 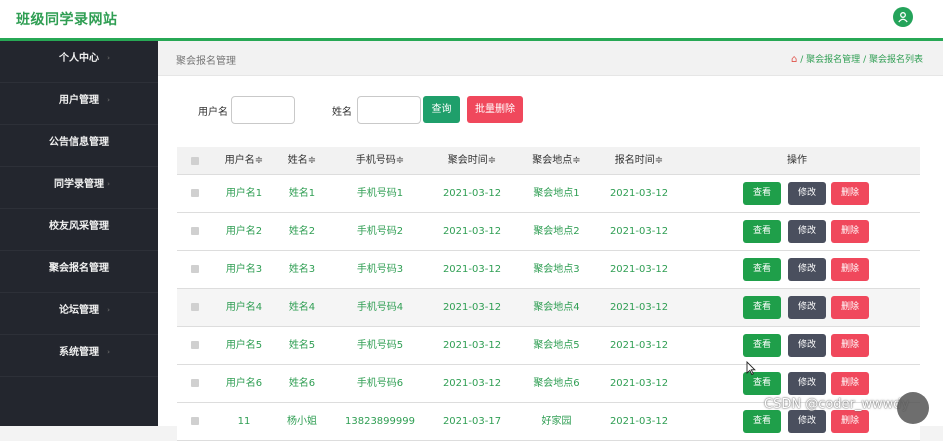 I want to click on batch-delete-button: 批量删除, so click(x=495, y=109).